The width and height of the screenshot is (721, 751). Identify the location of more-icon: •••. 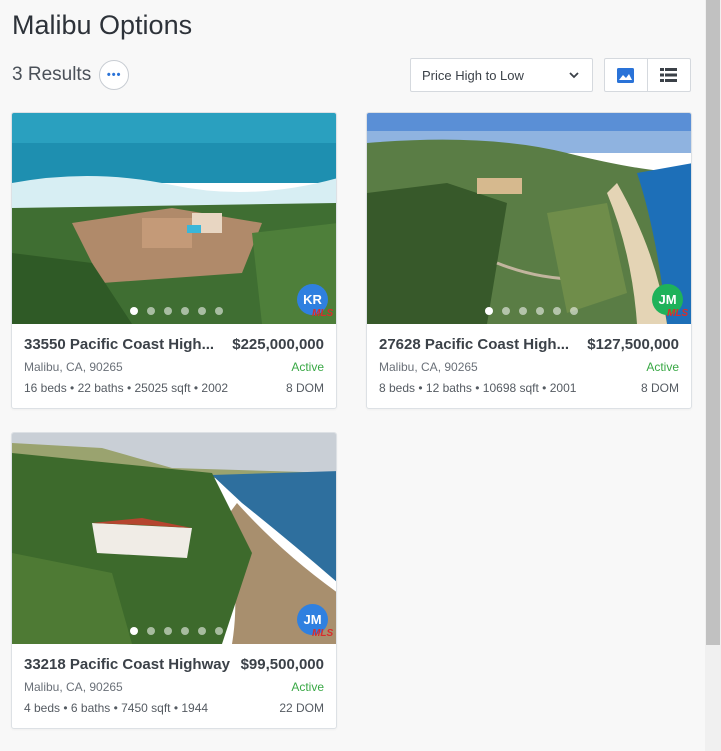
(114, 74).